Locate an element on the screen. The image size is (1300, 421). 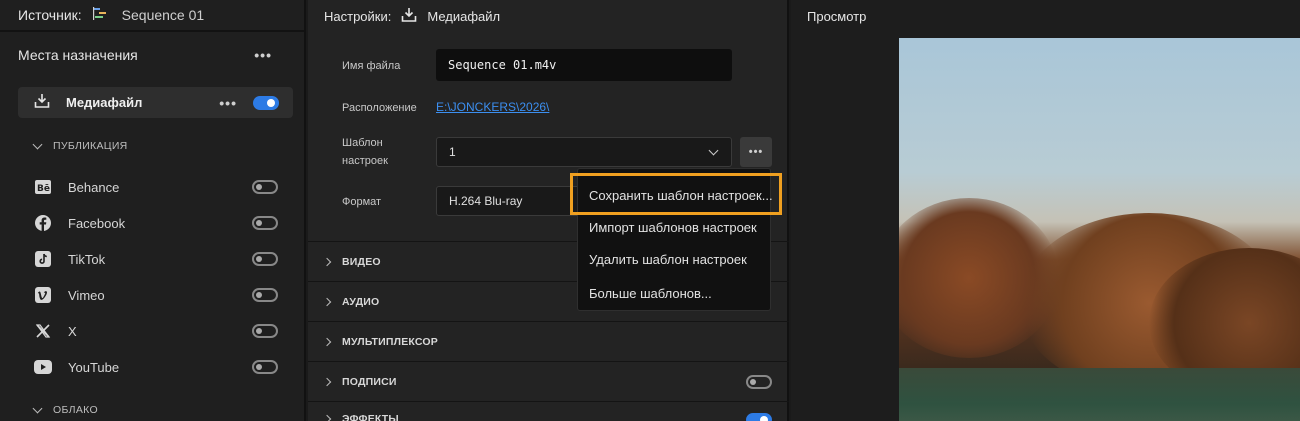
format-select: H.264 Blu-ray is located at coordinates (511, 201).